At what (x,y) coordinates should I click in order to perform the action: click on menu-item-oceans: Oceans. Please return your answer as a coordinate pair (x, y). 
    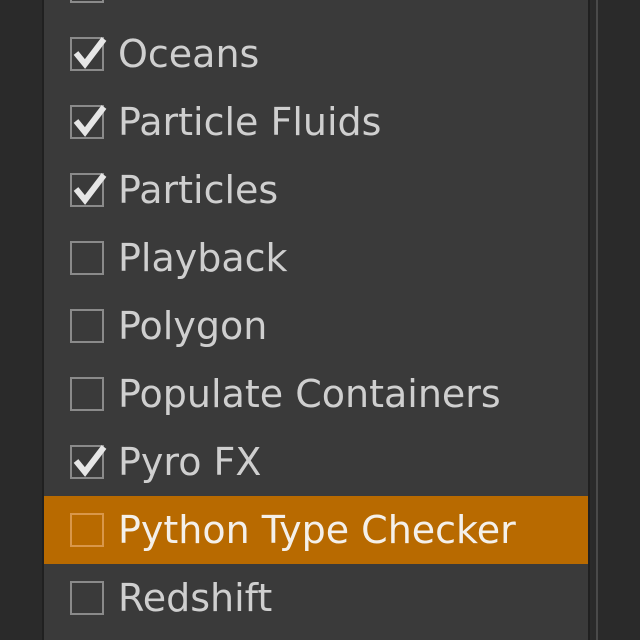
    Looking at the image, I should click on (316, 54).